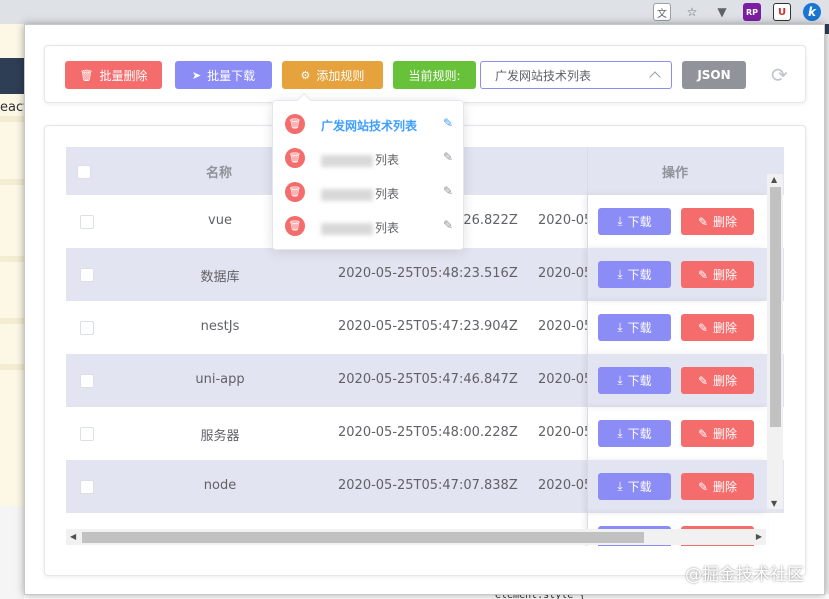  I want to click on bookmark-extension-icon: U, so click(782, 12).